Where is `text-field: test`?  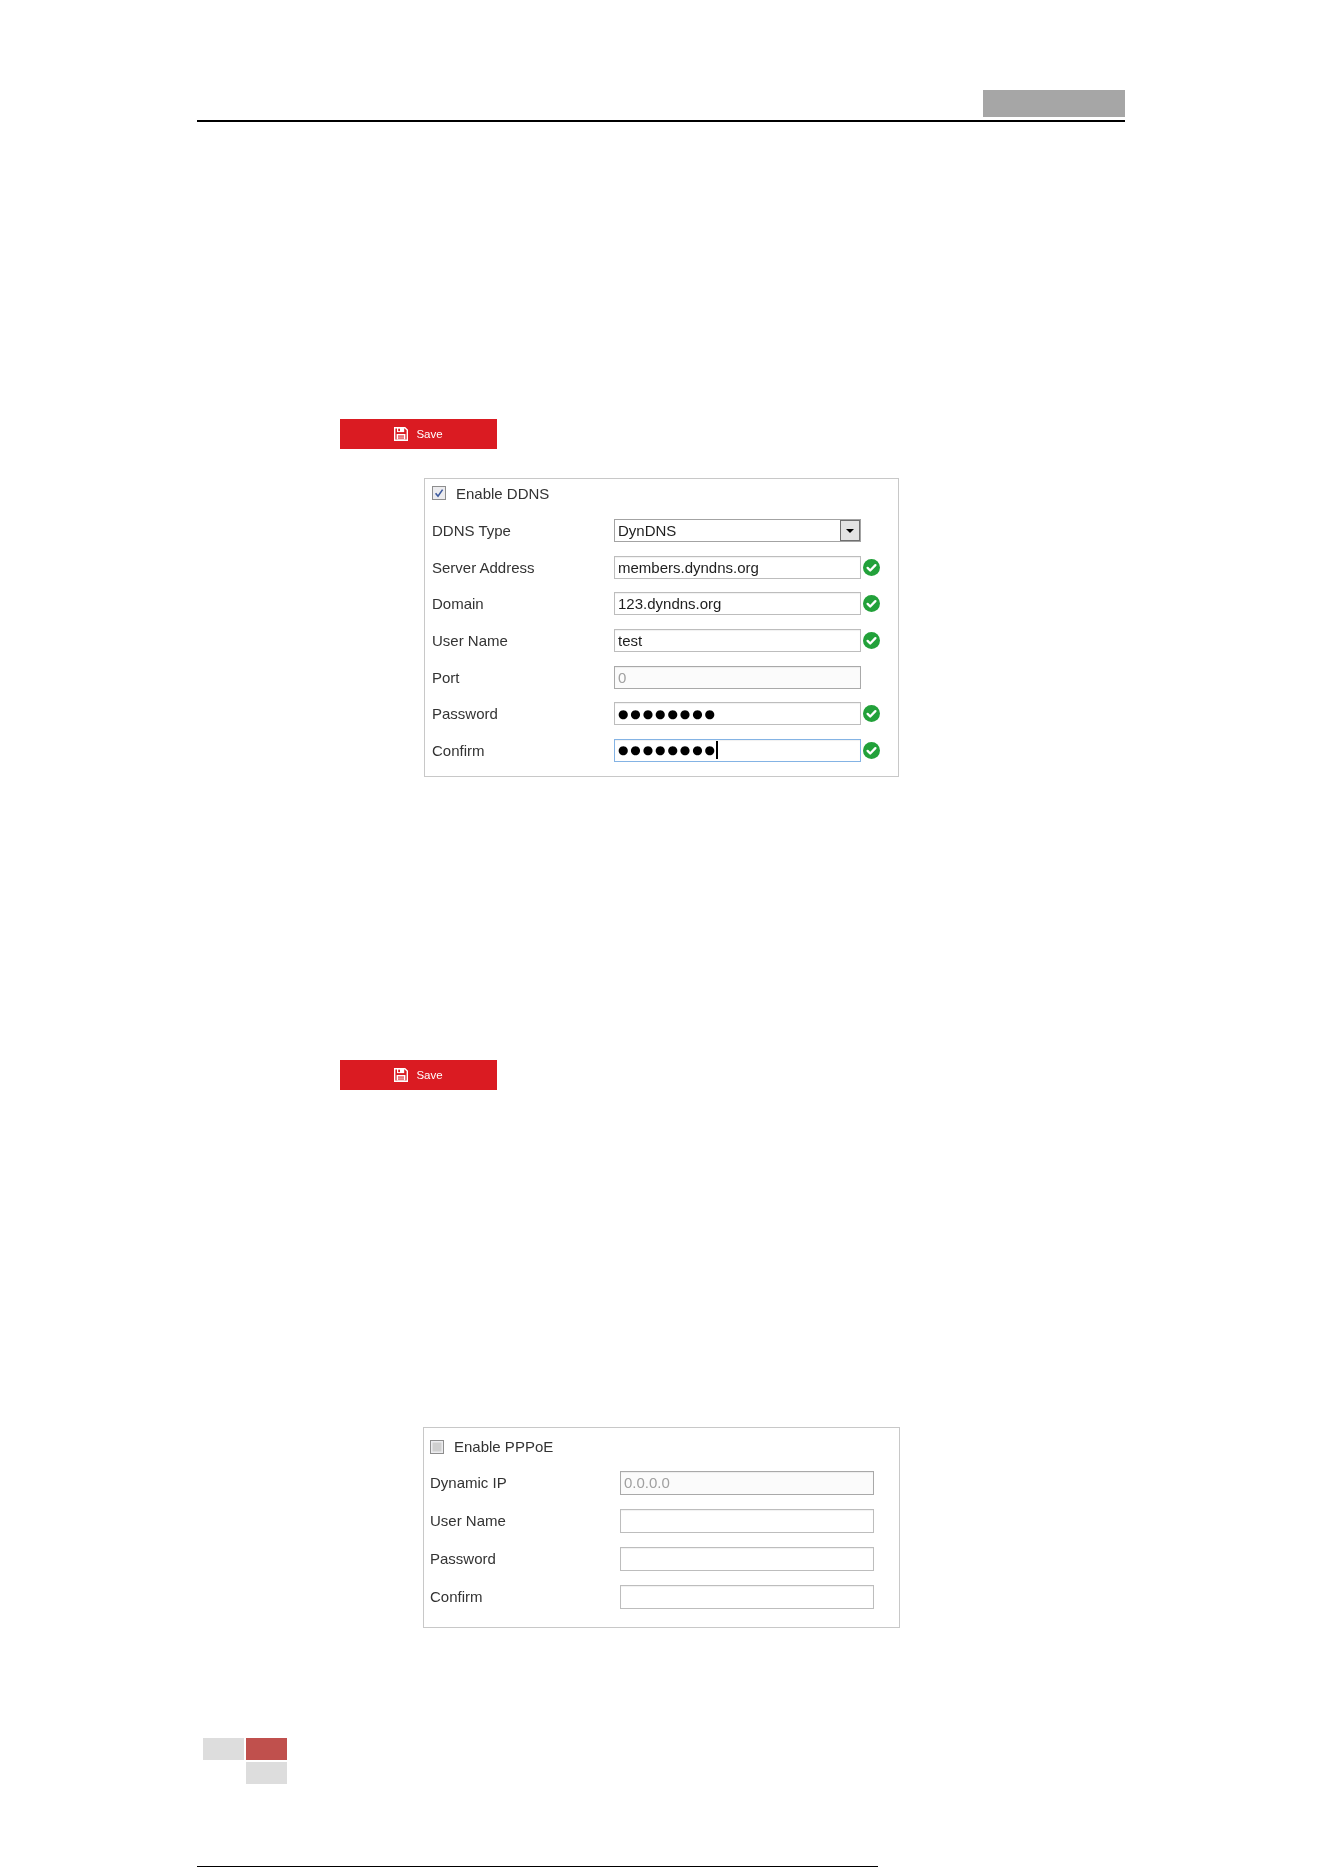 text-field: test is located at coordinates (737, 640).